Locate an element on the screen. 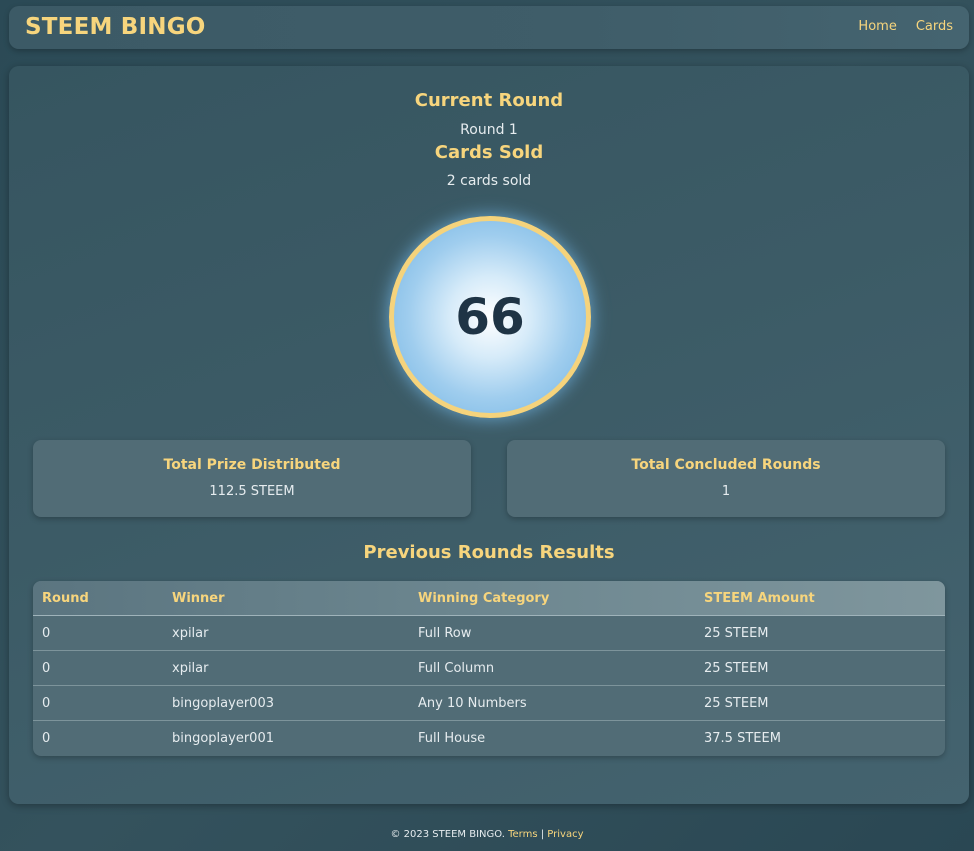 This screenshot has width=974, height=851. table-row: 0 xpilar Full Column 25 STEEM is located at coordinates (489, 668).